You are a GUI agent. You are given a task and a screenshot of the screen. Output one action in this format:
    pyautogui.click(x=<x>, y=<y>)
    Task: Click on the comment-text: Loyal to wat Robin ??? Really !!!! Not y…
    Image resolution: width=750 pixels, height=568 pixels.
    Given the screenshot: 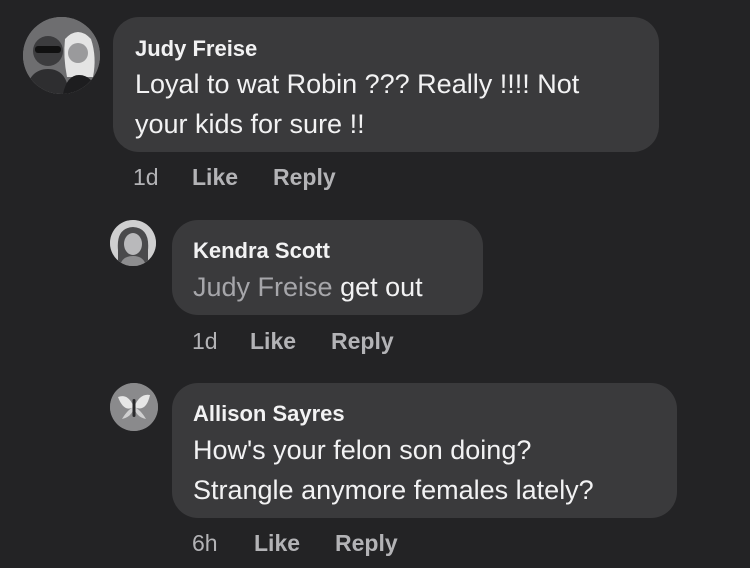 What is the action you would take?
    pyautogui.click(x=357, y=104)
    